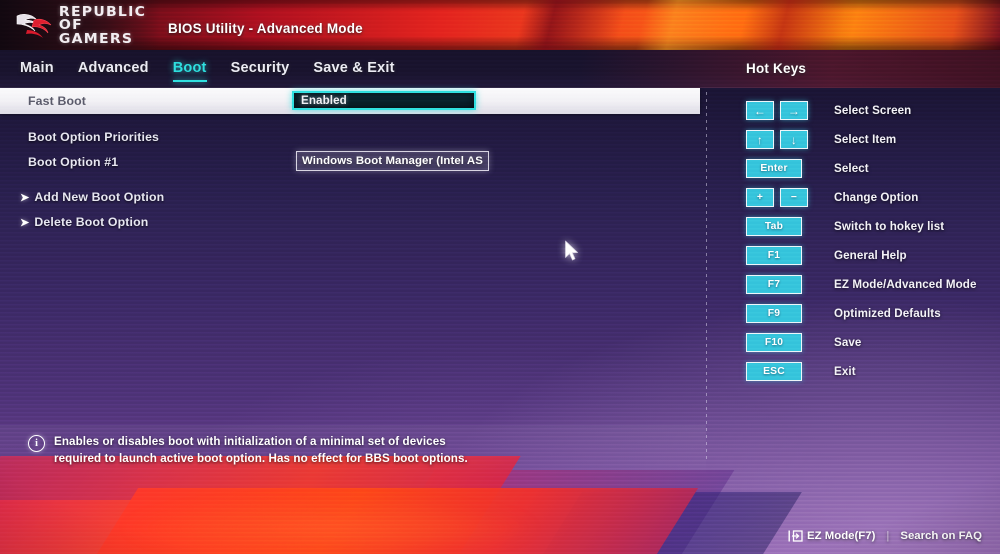 This screenshot has width=1000, height=554. Describe the element at coordinates (848, 342) in the screenshot. I see `hotkey-desc-save: Save` at that location.